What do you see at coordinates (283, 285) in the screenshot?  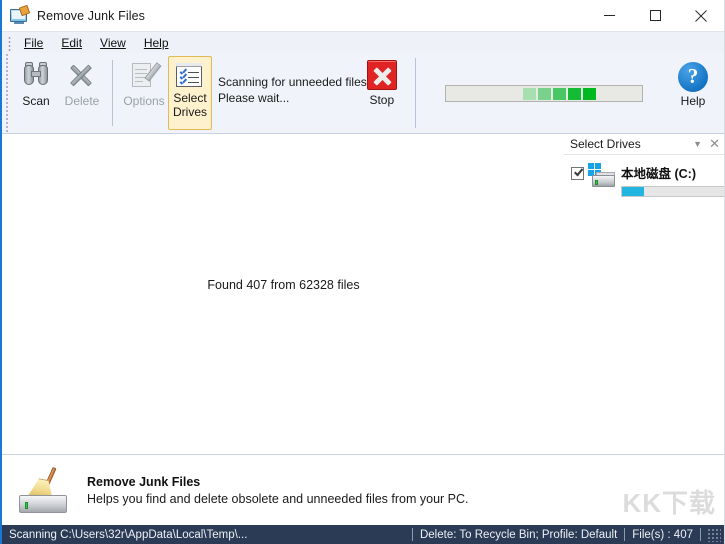 I see `found-files-text: Found 407 from 62328 files` at bounding box center [283, 285].